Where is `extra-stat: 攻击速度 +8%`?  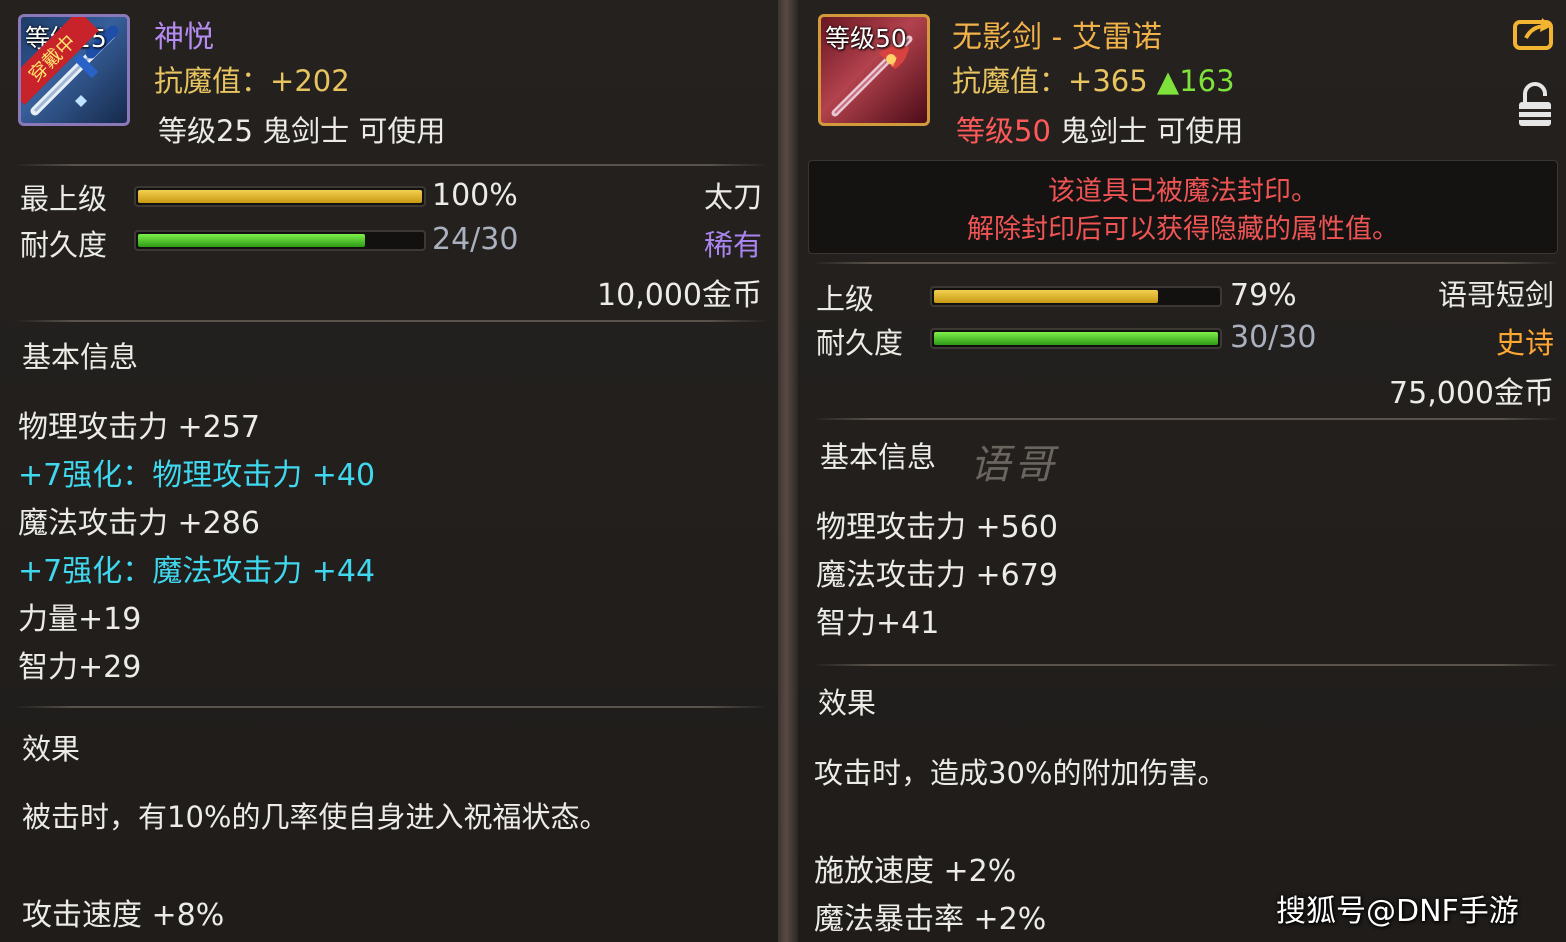 extra-stat: 攻击速度 +8% is located at coordinates (123, 915).